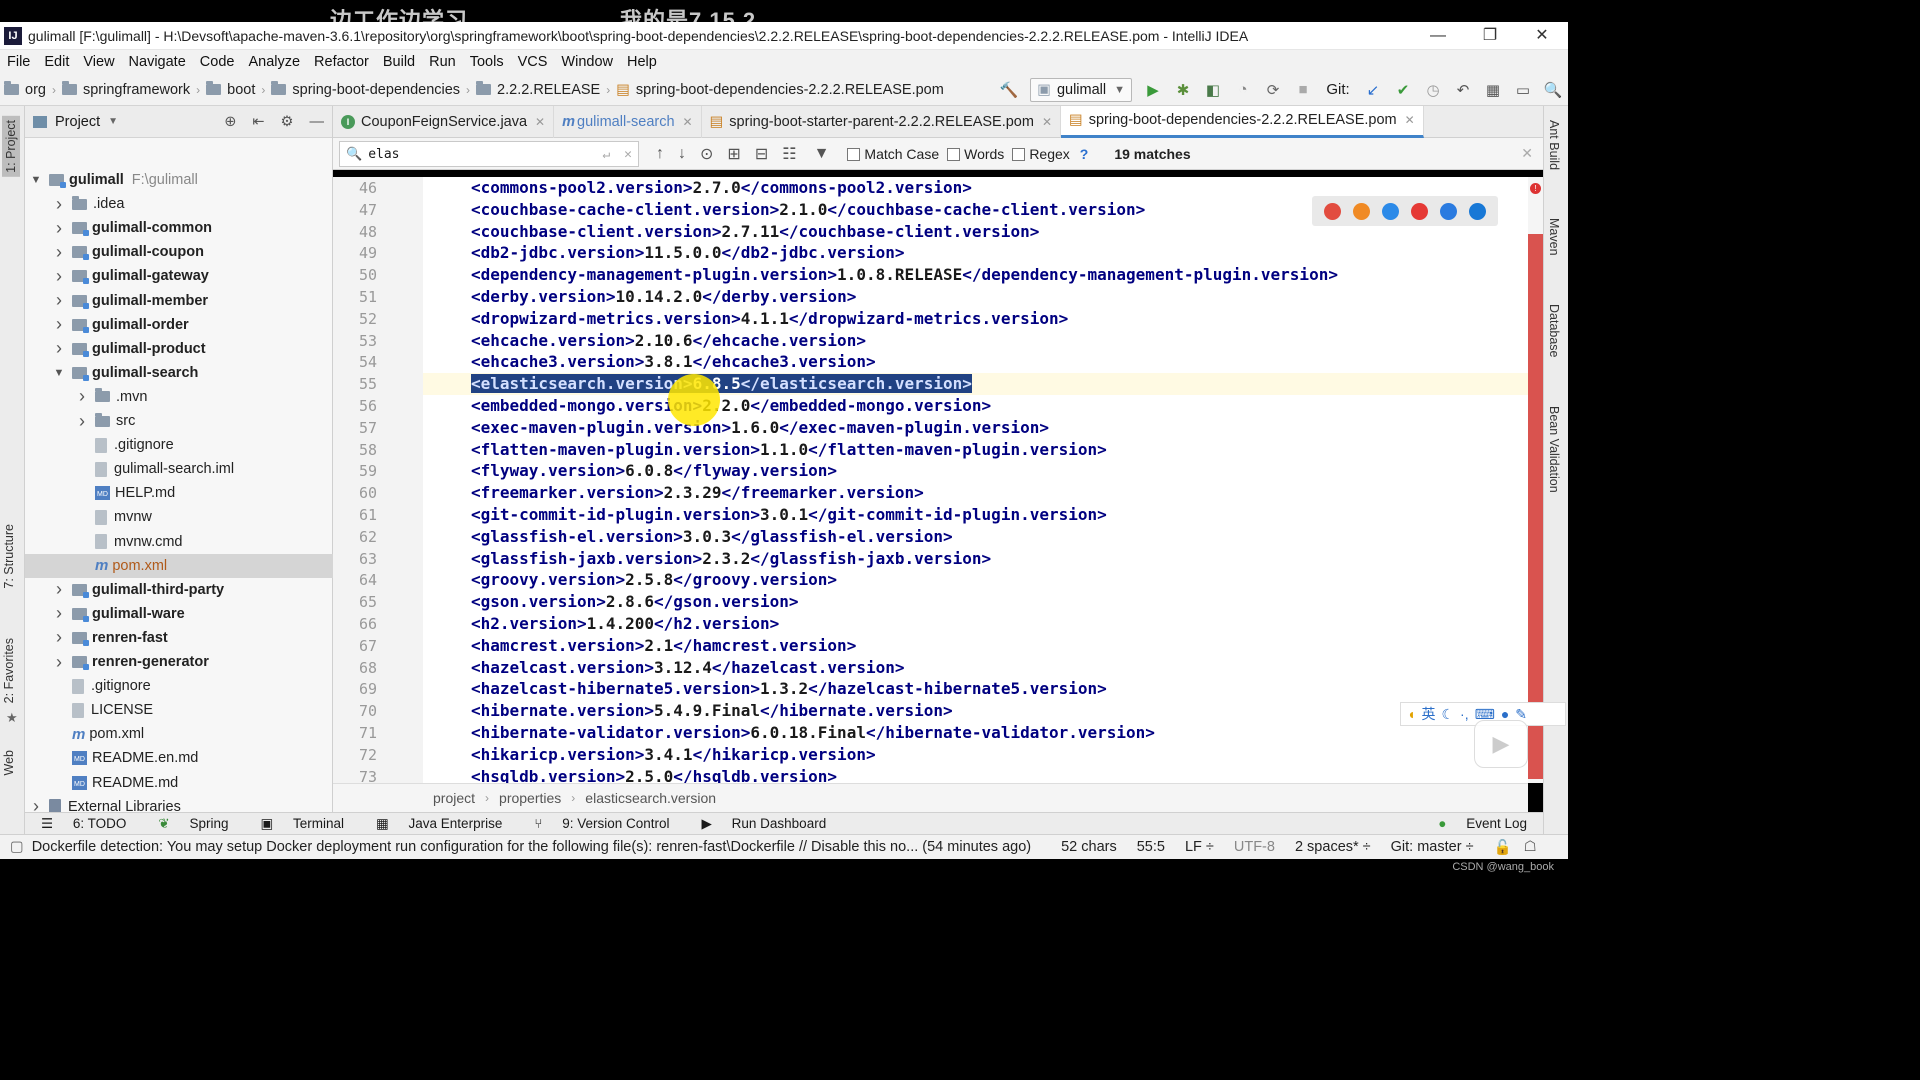 The image size is (1920, 1080). I want to click on todo-tool-tab: ☰ 6: TODO, so click(83, 824).